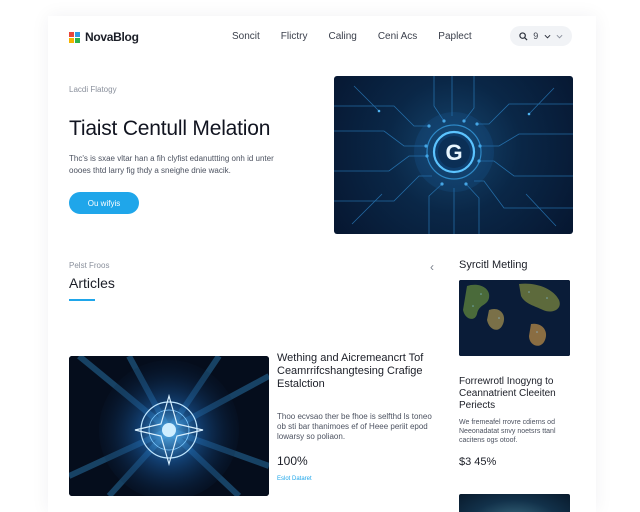 This screenshot has width=640, height=512. I want to click on hero-image: G, so click(453, 155).